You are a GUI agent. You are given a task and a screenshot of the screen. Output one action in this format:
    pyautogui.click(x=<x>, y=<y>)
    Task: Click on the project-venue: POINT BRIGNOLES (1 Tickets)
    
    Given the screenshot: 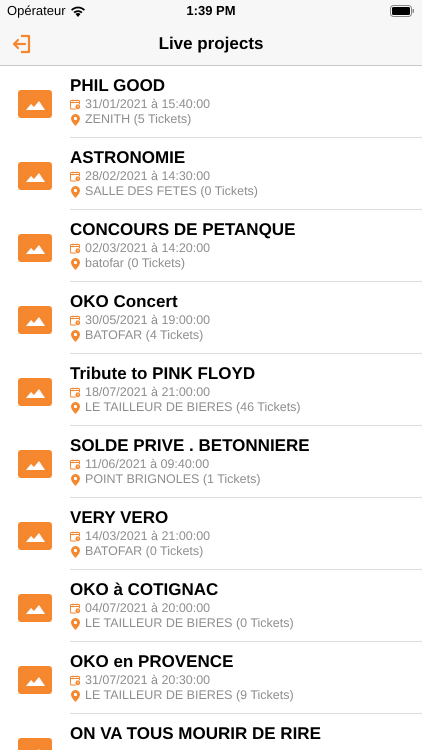 What is the action you would take?
    pyautogui.click(x=173, y=479)
    